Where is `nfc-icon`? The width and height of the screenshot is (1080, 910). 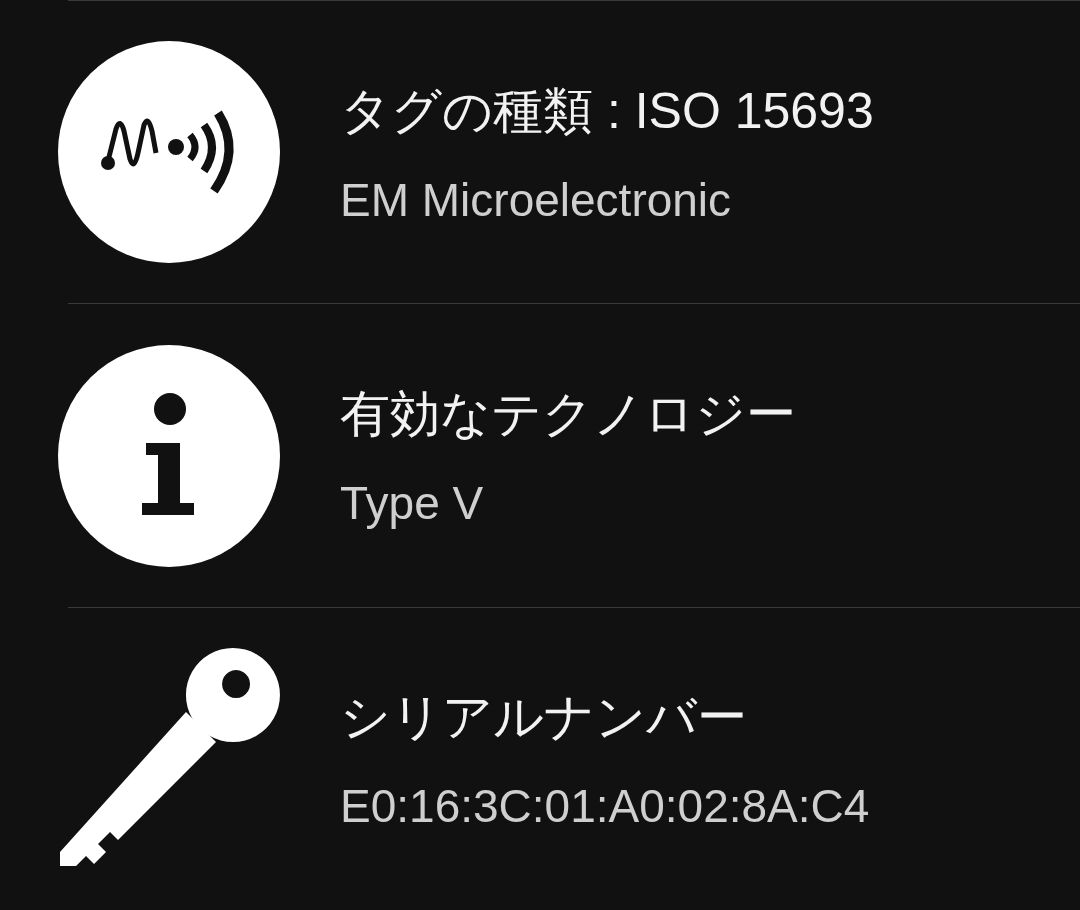 nfc-icon is located at coordinates (169, 152).